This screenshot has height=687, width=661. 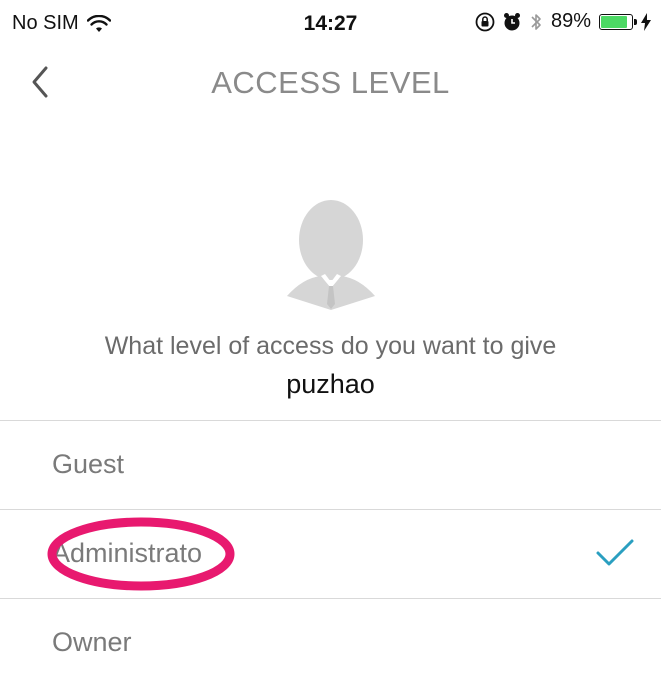 I want to click on battery-fill, so click(x=614, y=21).